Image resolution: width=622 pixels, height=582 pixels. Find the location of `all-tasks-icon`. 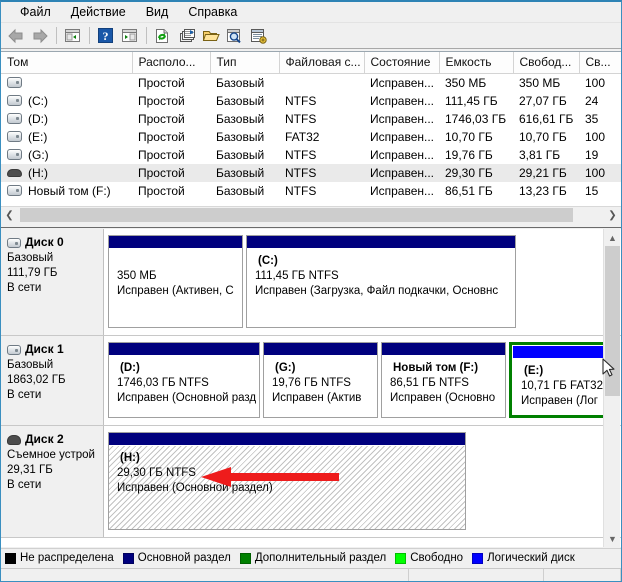

all-tasks-icon is located at coordinates (258, 36).